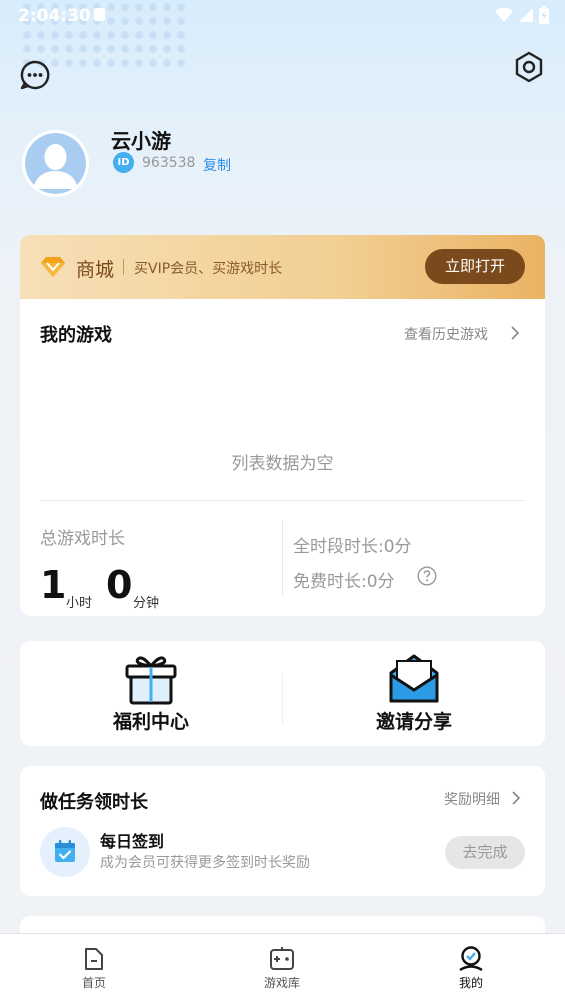 The width and height of the screenshot is (565, 1004). I want to click on username: 云小游, so click(141, 141).